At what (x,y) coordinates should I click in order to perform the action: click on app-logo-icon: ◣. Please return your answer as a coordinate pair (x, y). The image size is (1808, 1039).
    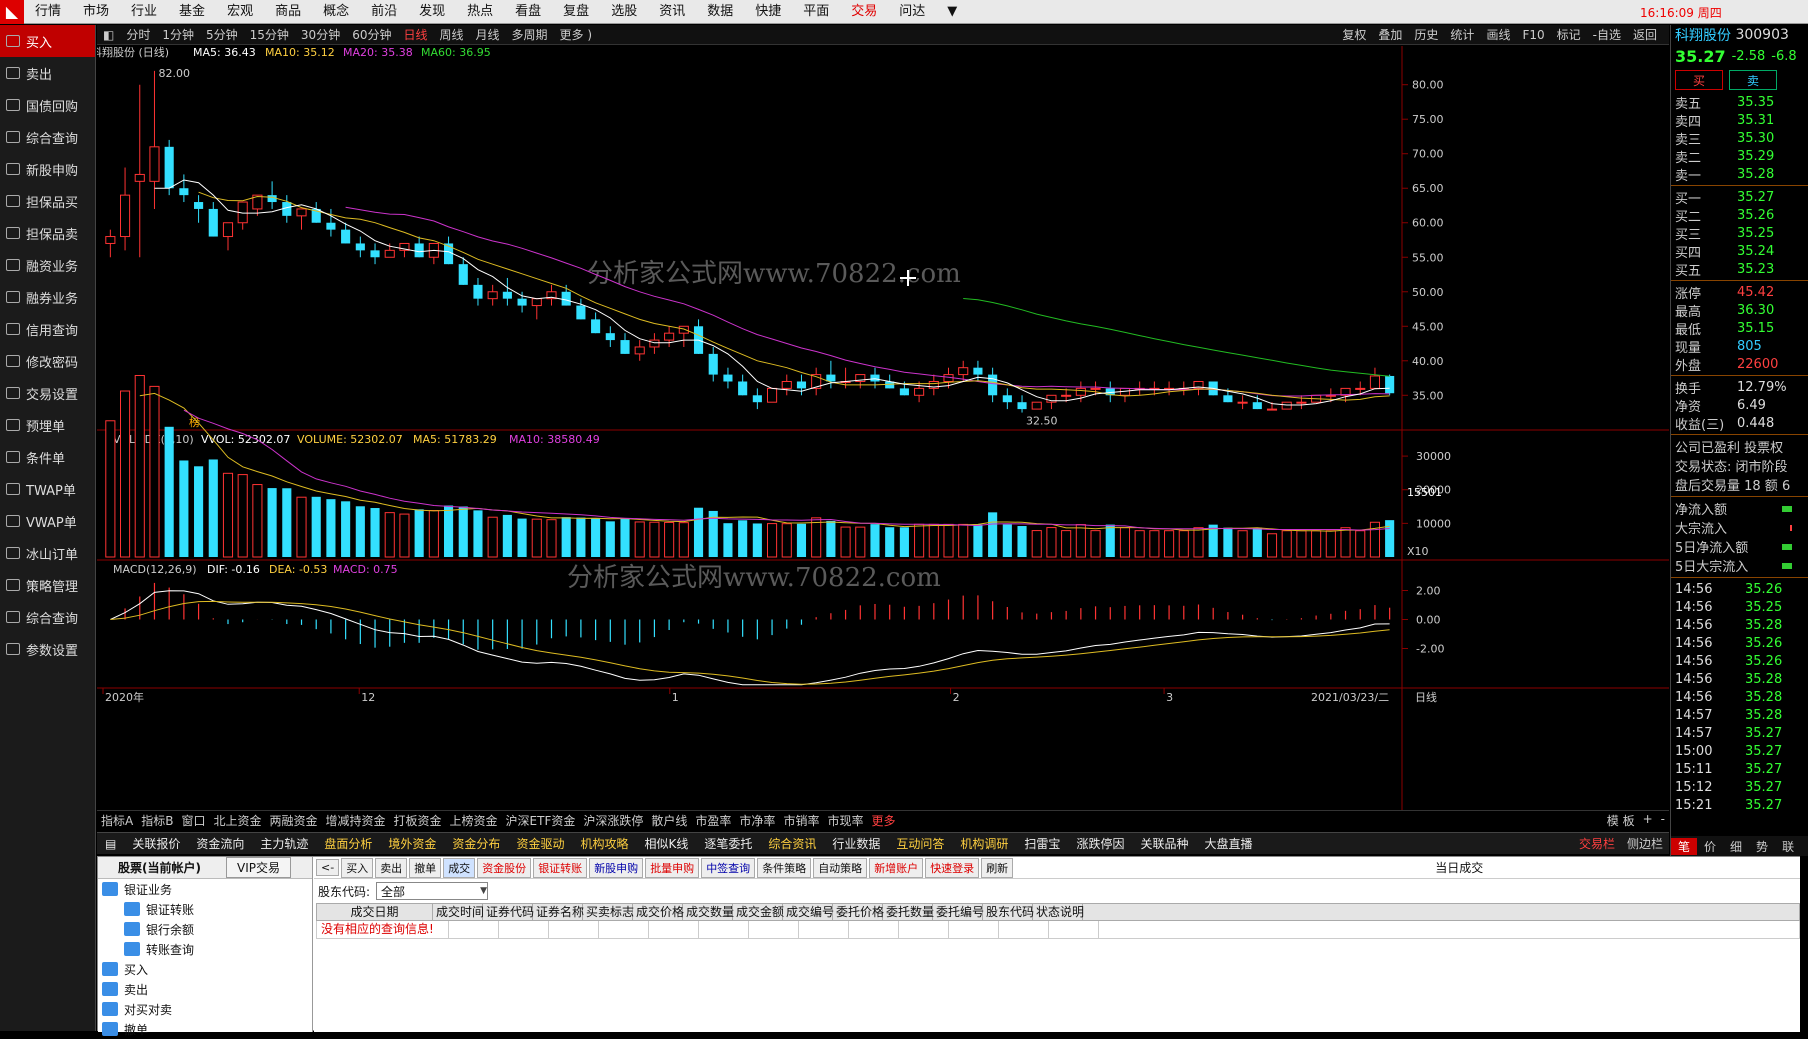
    Looking at the image, I should click on (12, 12).